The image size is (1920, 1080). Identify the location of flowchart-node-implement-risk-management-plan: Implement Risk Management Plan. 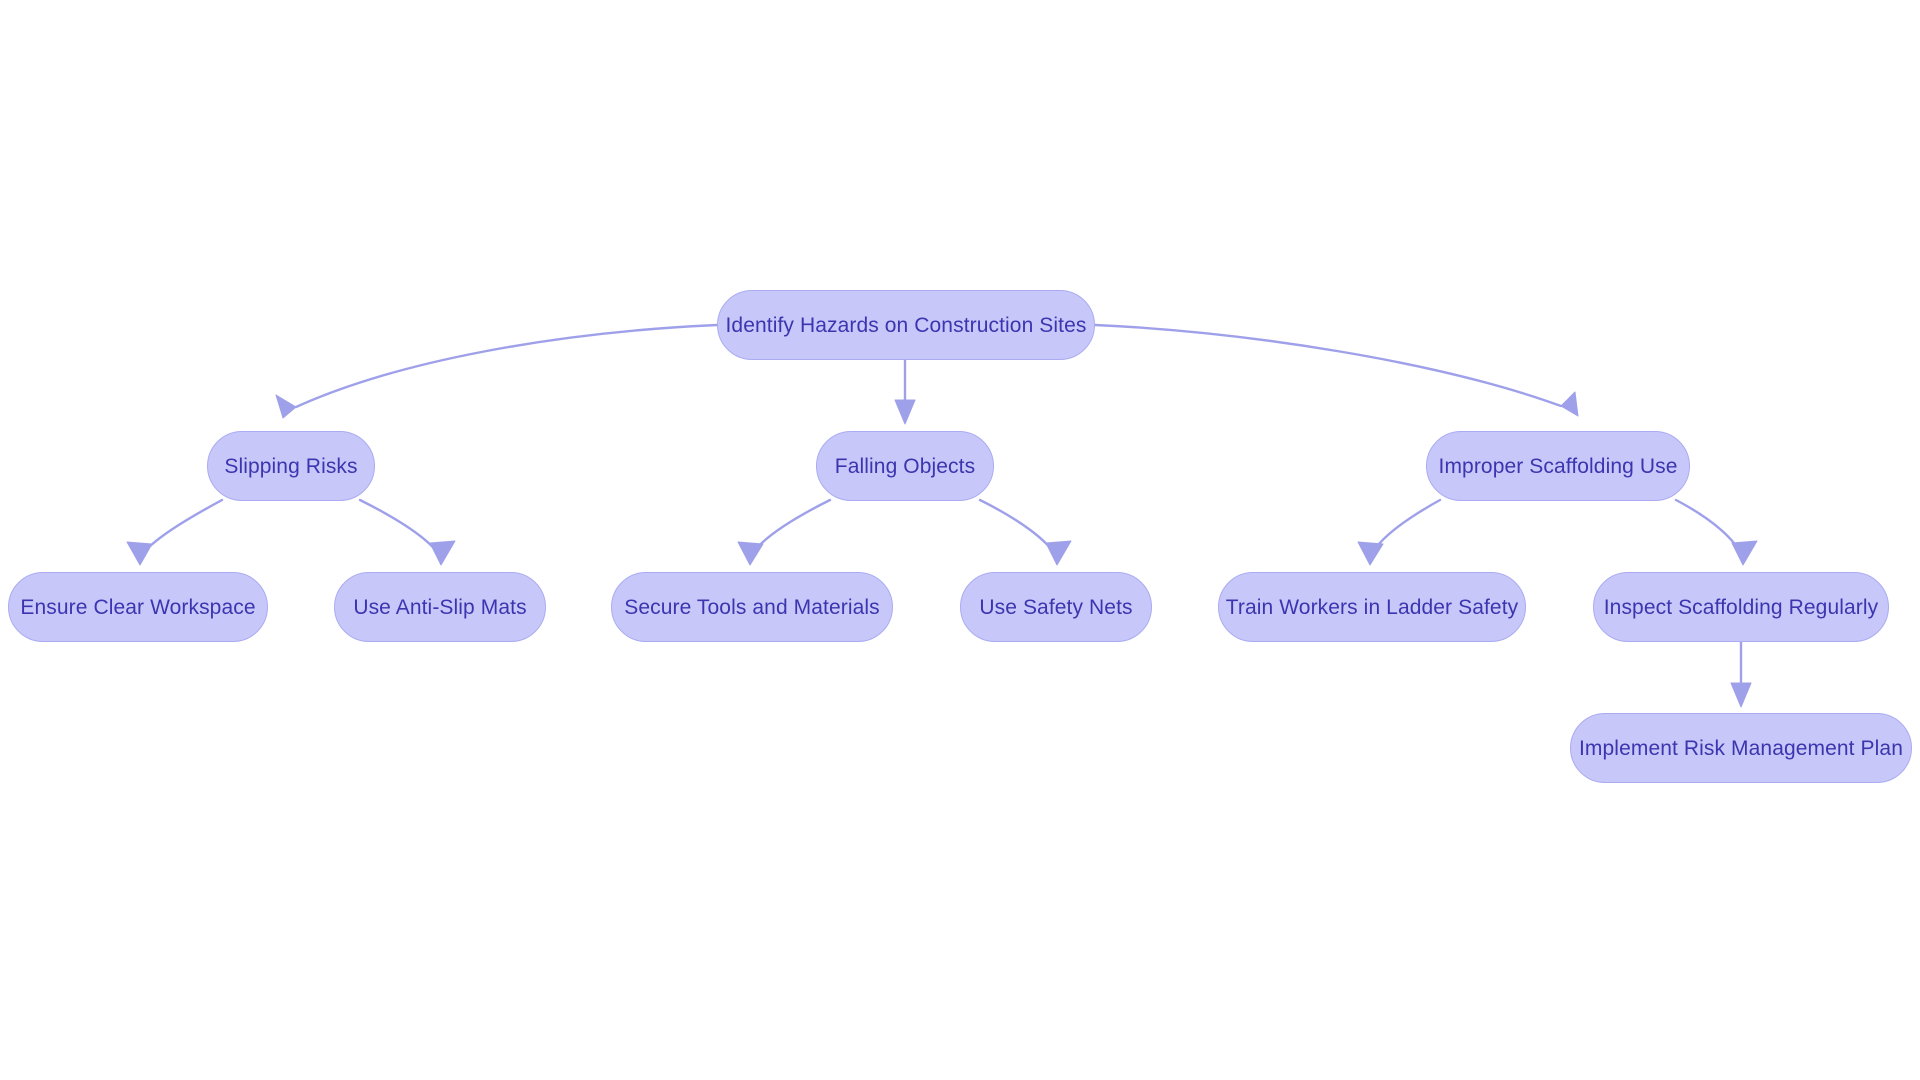
(1741, 748).